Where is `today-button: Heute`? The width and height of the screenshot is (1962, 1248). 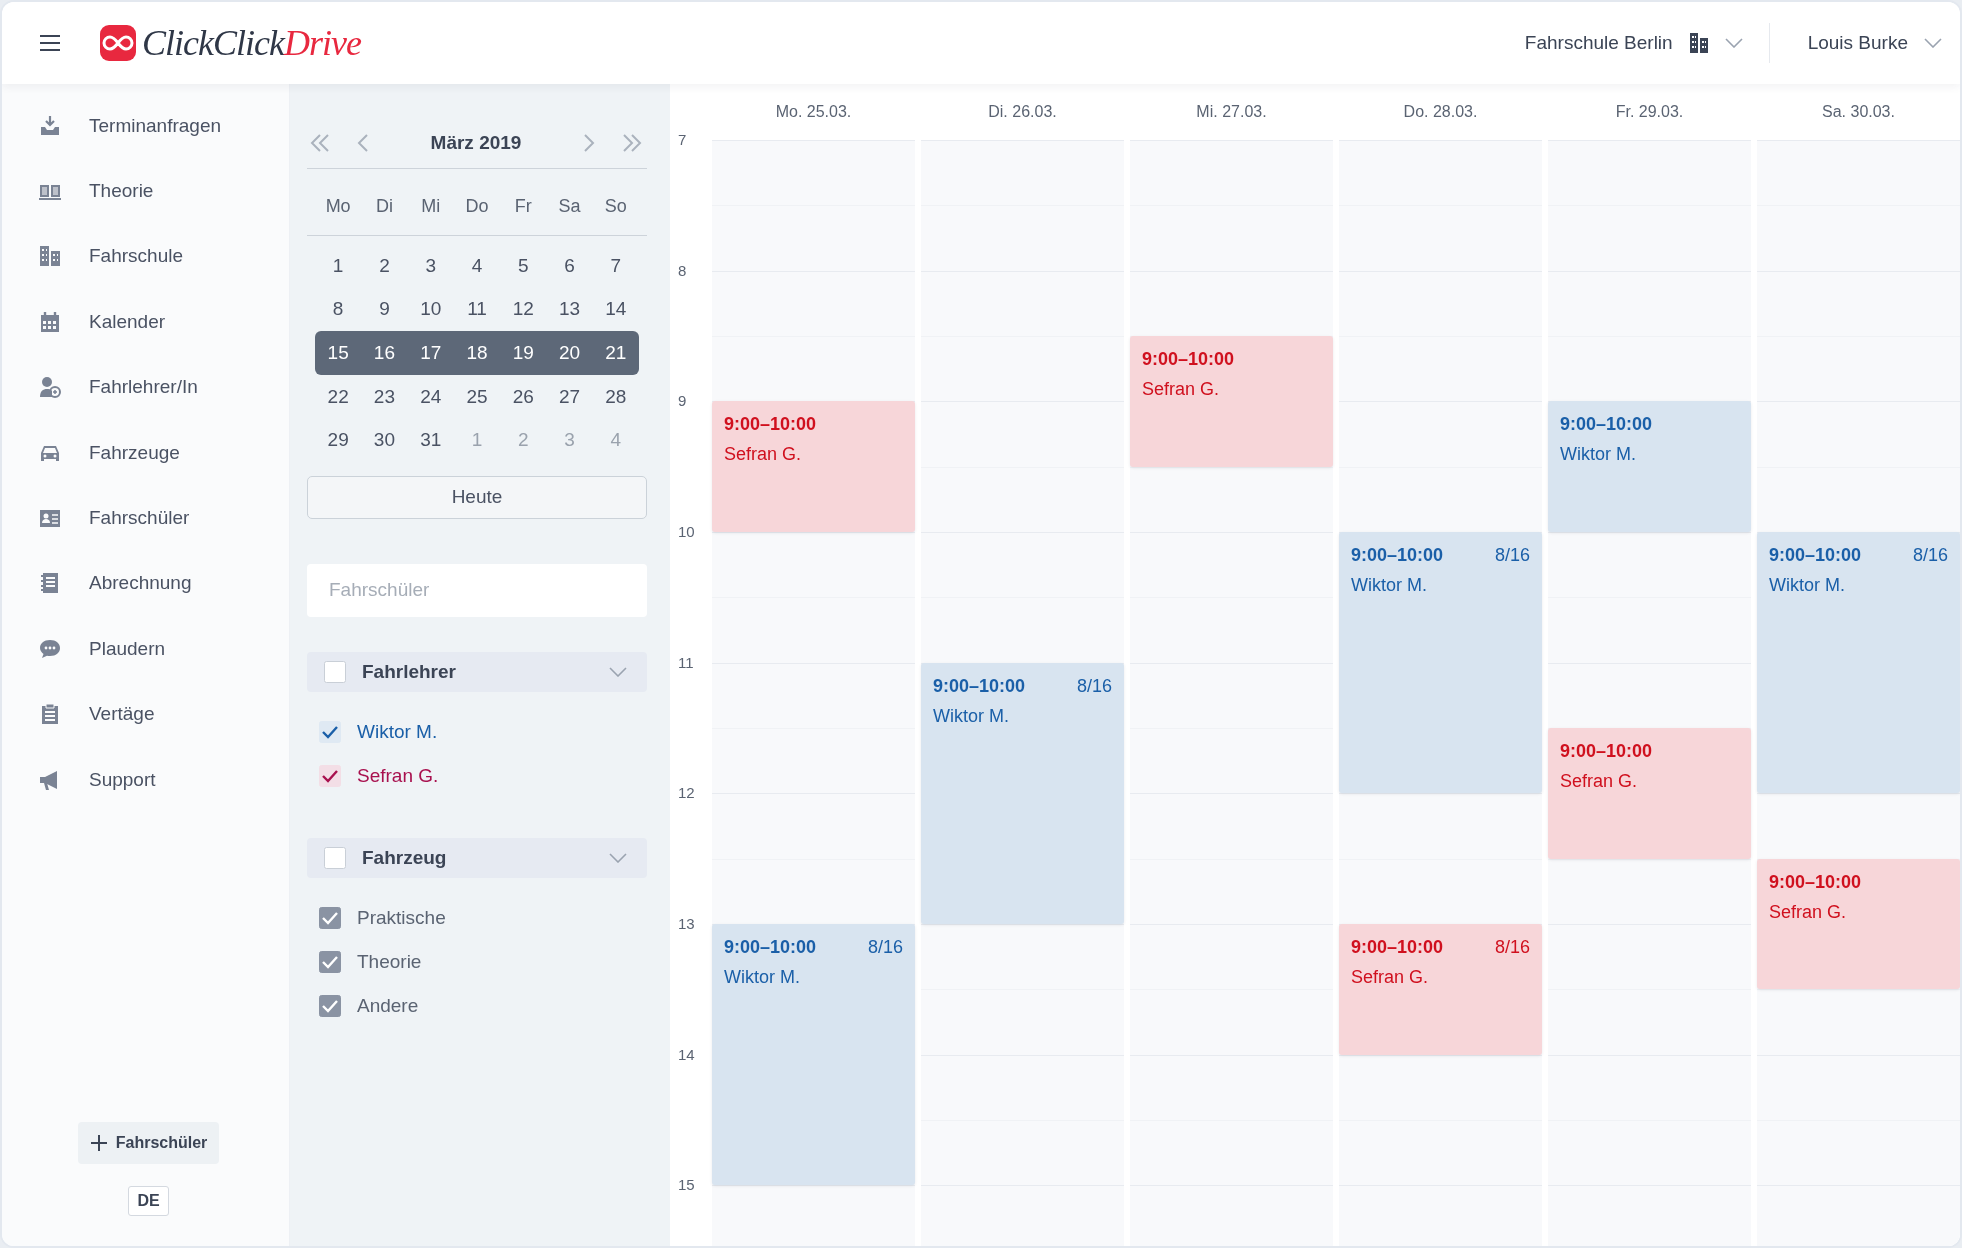
today-button: Heute is located at coordinates (477, 497).